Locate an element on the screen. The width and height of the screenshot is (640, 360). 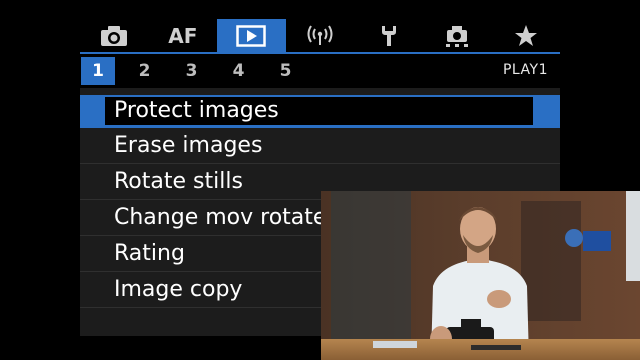
tab-setup is located at coordinates (388, 35).